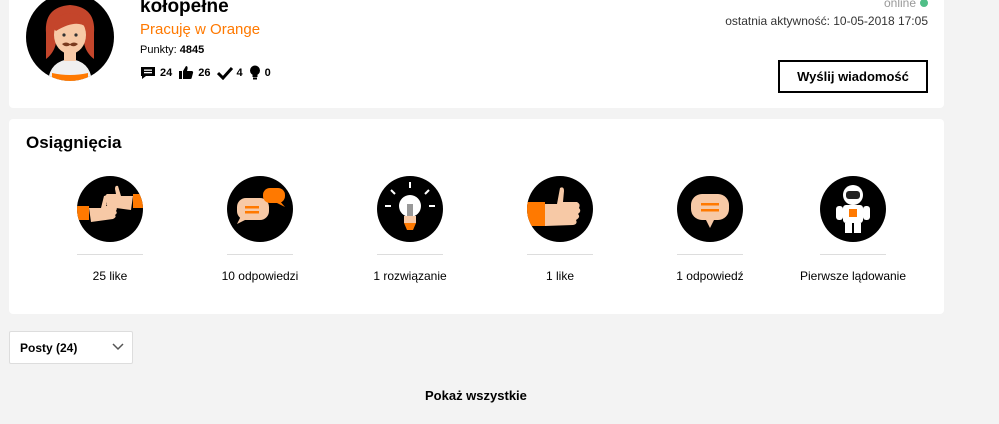 This screenshot has width=999, height=424. I want to click on badge-10-answers: 10 odpowiedzi, so click(260, 229).